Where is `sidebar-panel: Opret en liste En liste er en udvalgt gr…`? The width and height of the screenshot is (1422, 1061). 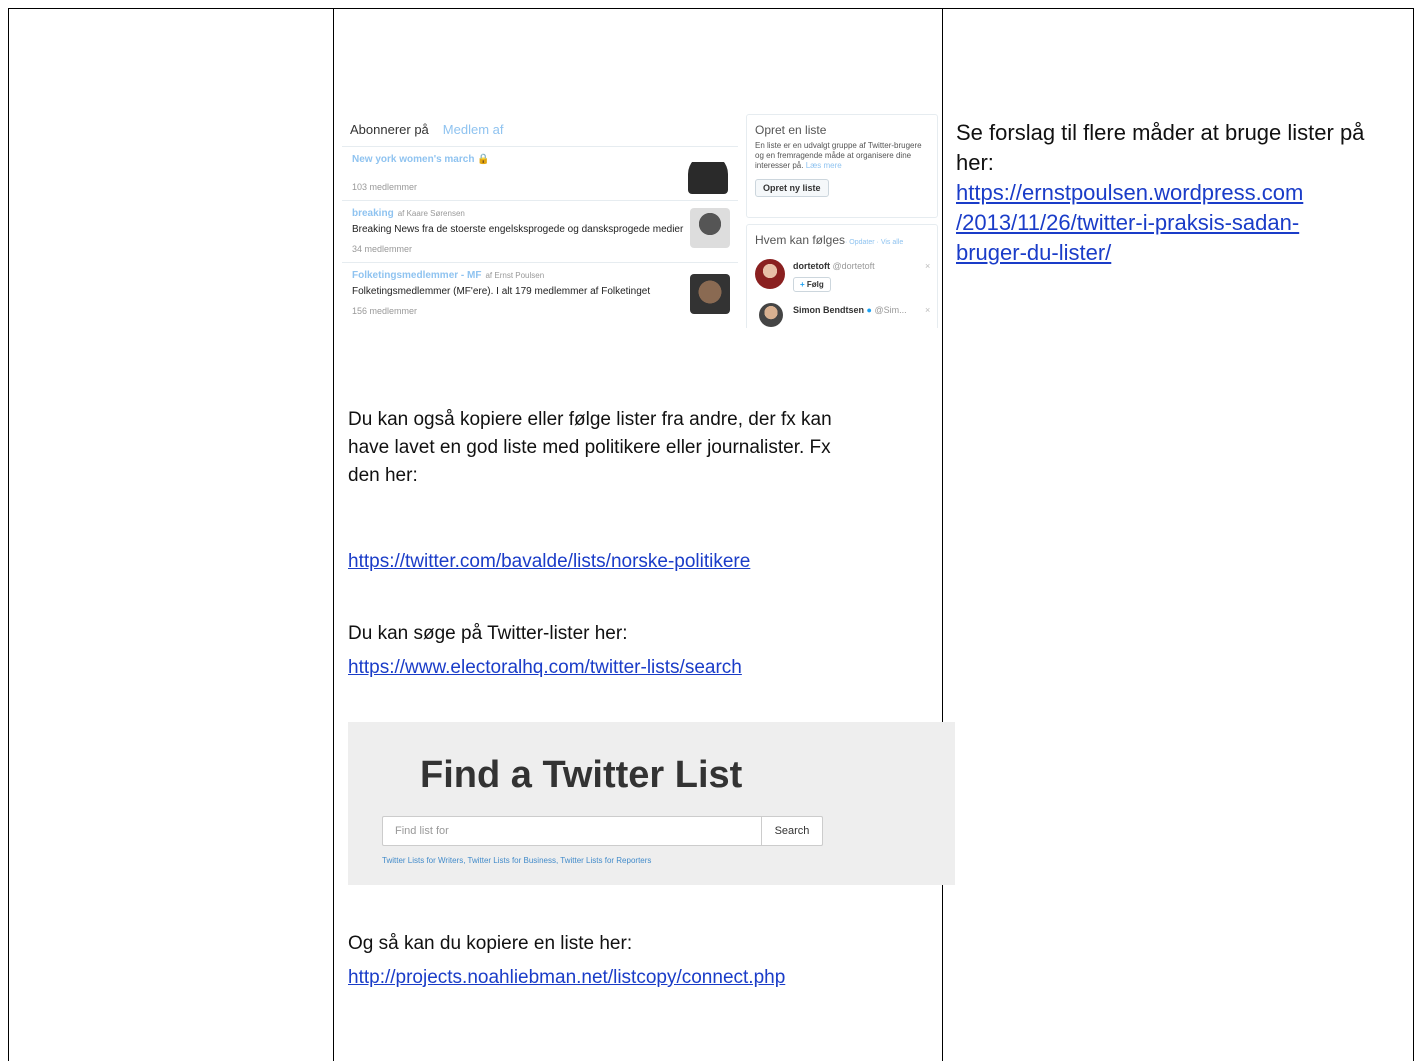
sidebar-panel: Opret en liste En liste er en udvalgt gr… is located at coordinates (844, 220).